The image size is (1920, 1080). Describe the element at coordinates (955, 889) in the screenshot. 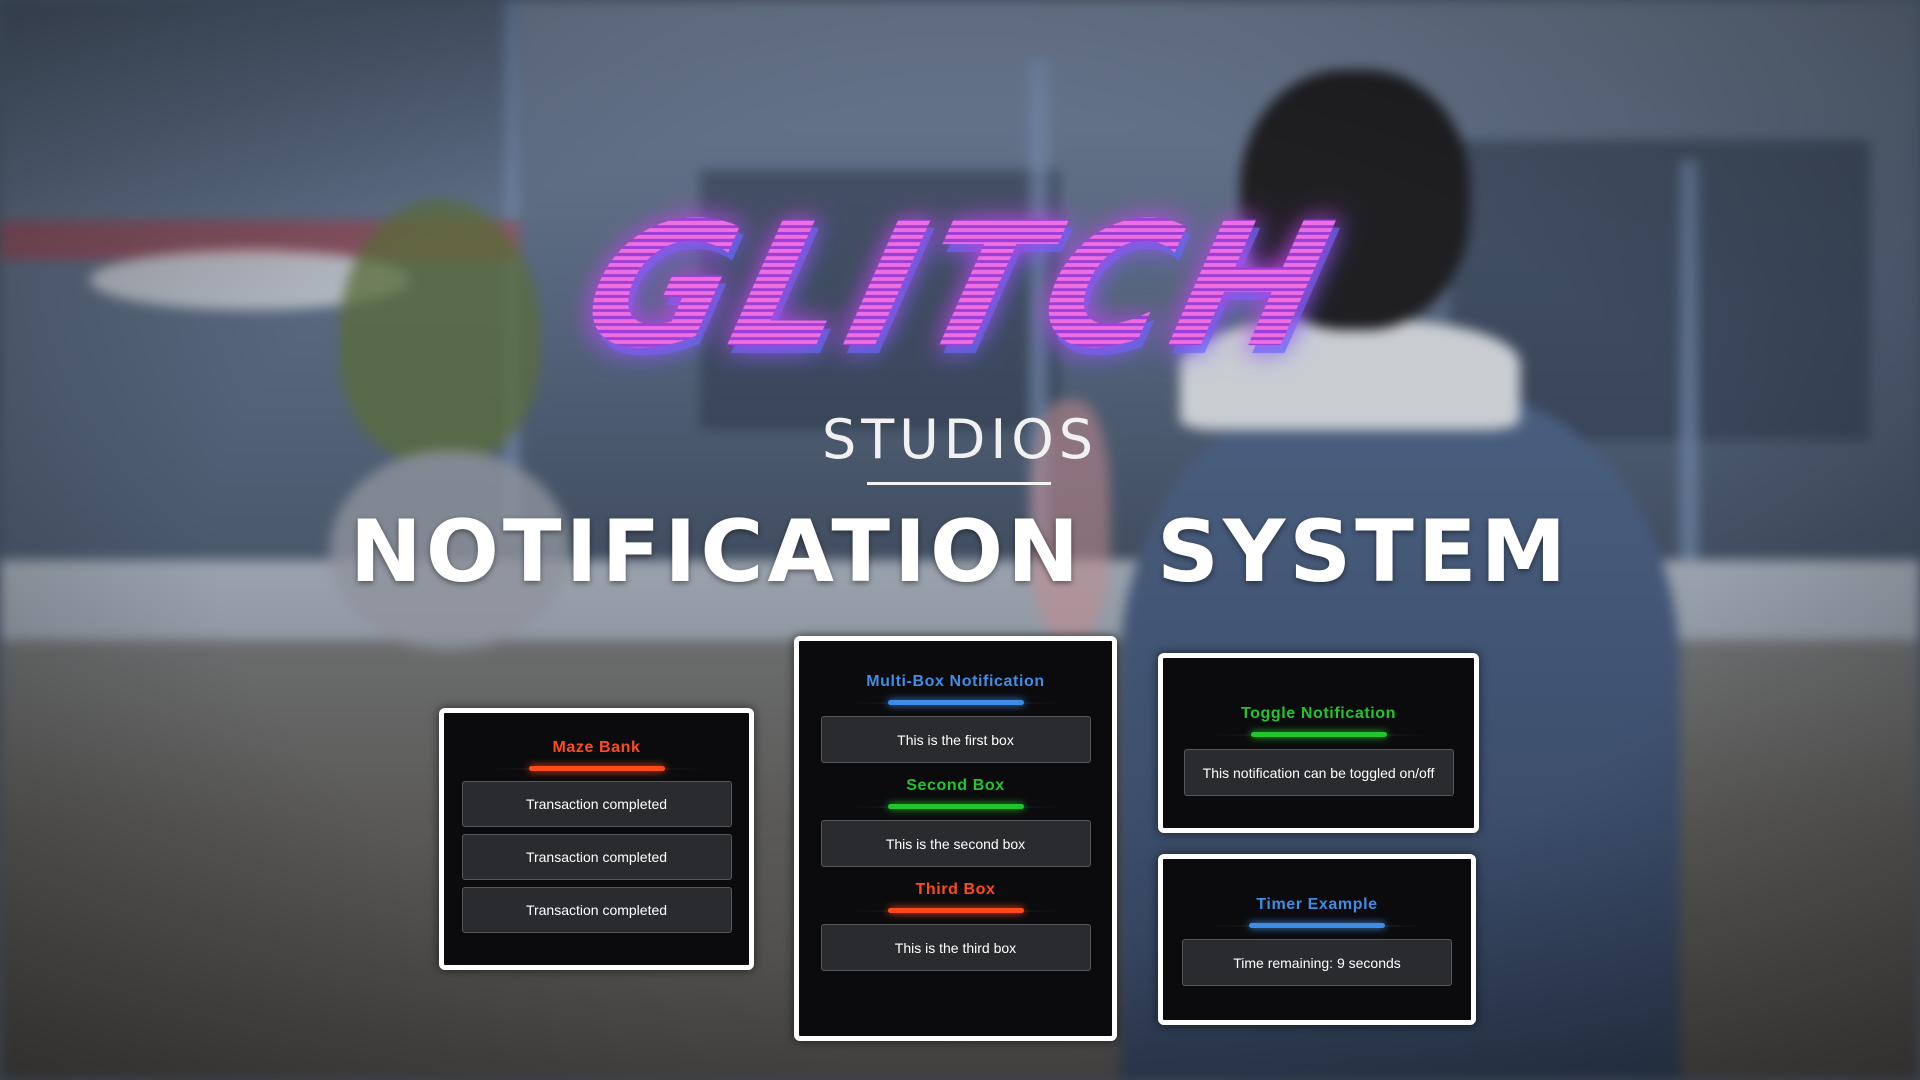

I see `third-box-title: Third Box` at that location.